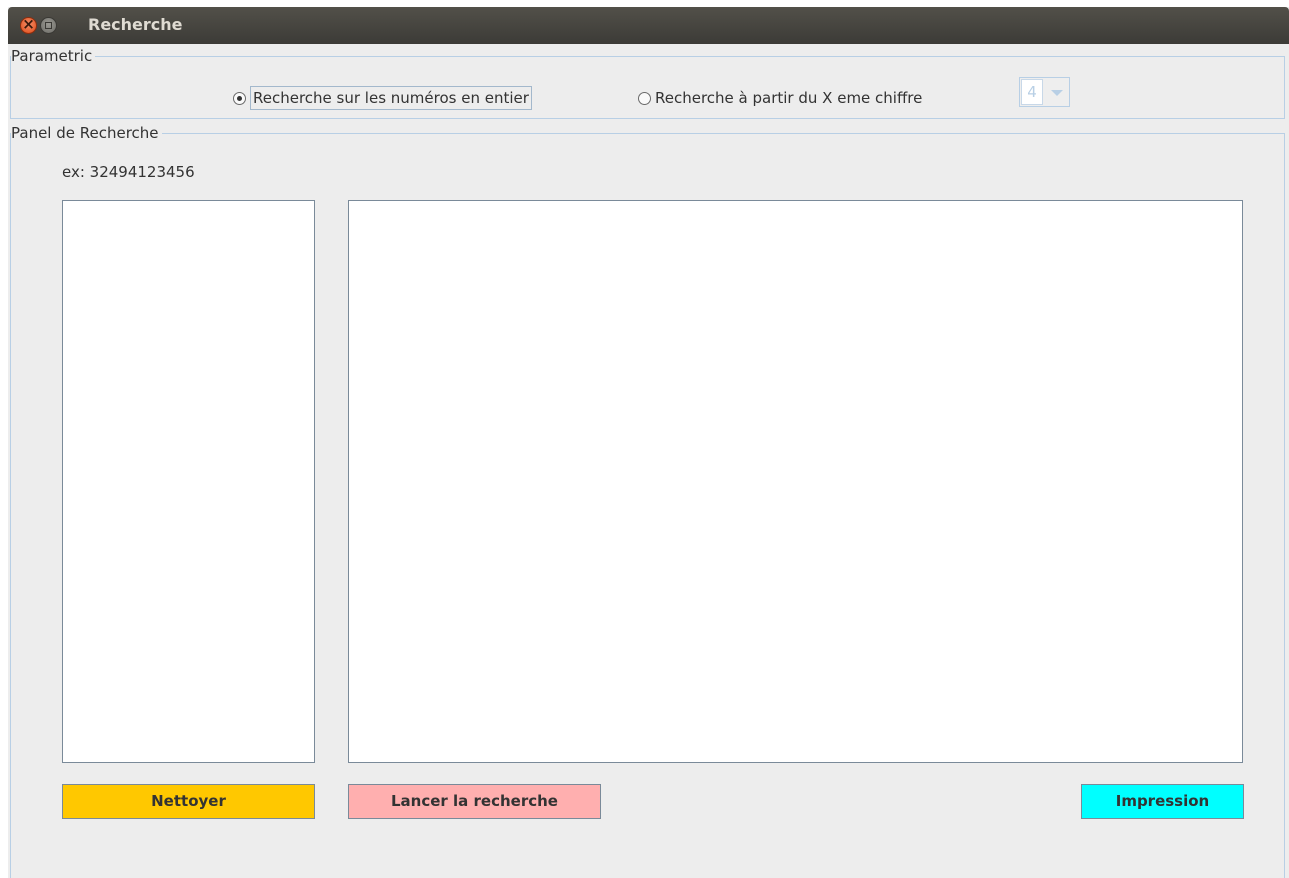 This screenshot has height=878, width=1289. I want to click on parametric-legend: Parametric, so click(53, 56).